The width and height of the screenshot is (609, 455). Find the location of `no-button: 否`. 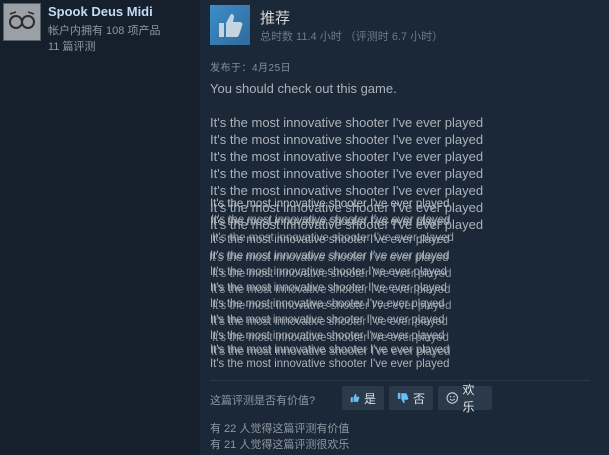

no-button: 否 is located at coordinates (411, 398).